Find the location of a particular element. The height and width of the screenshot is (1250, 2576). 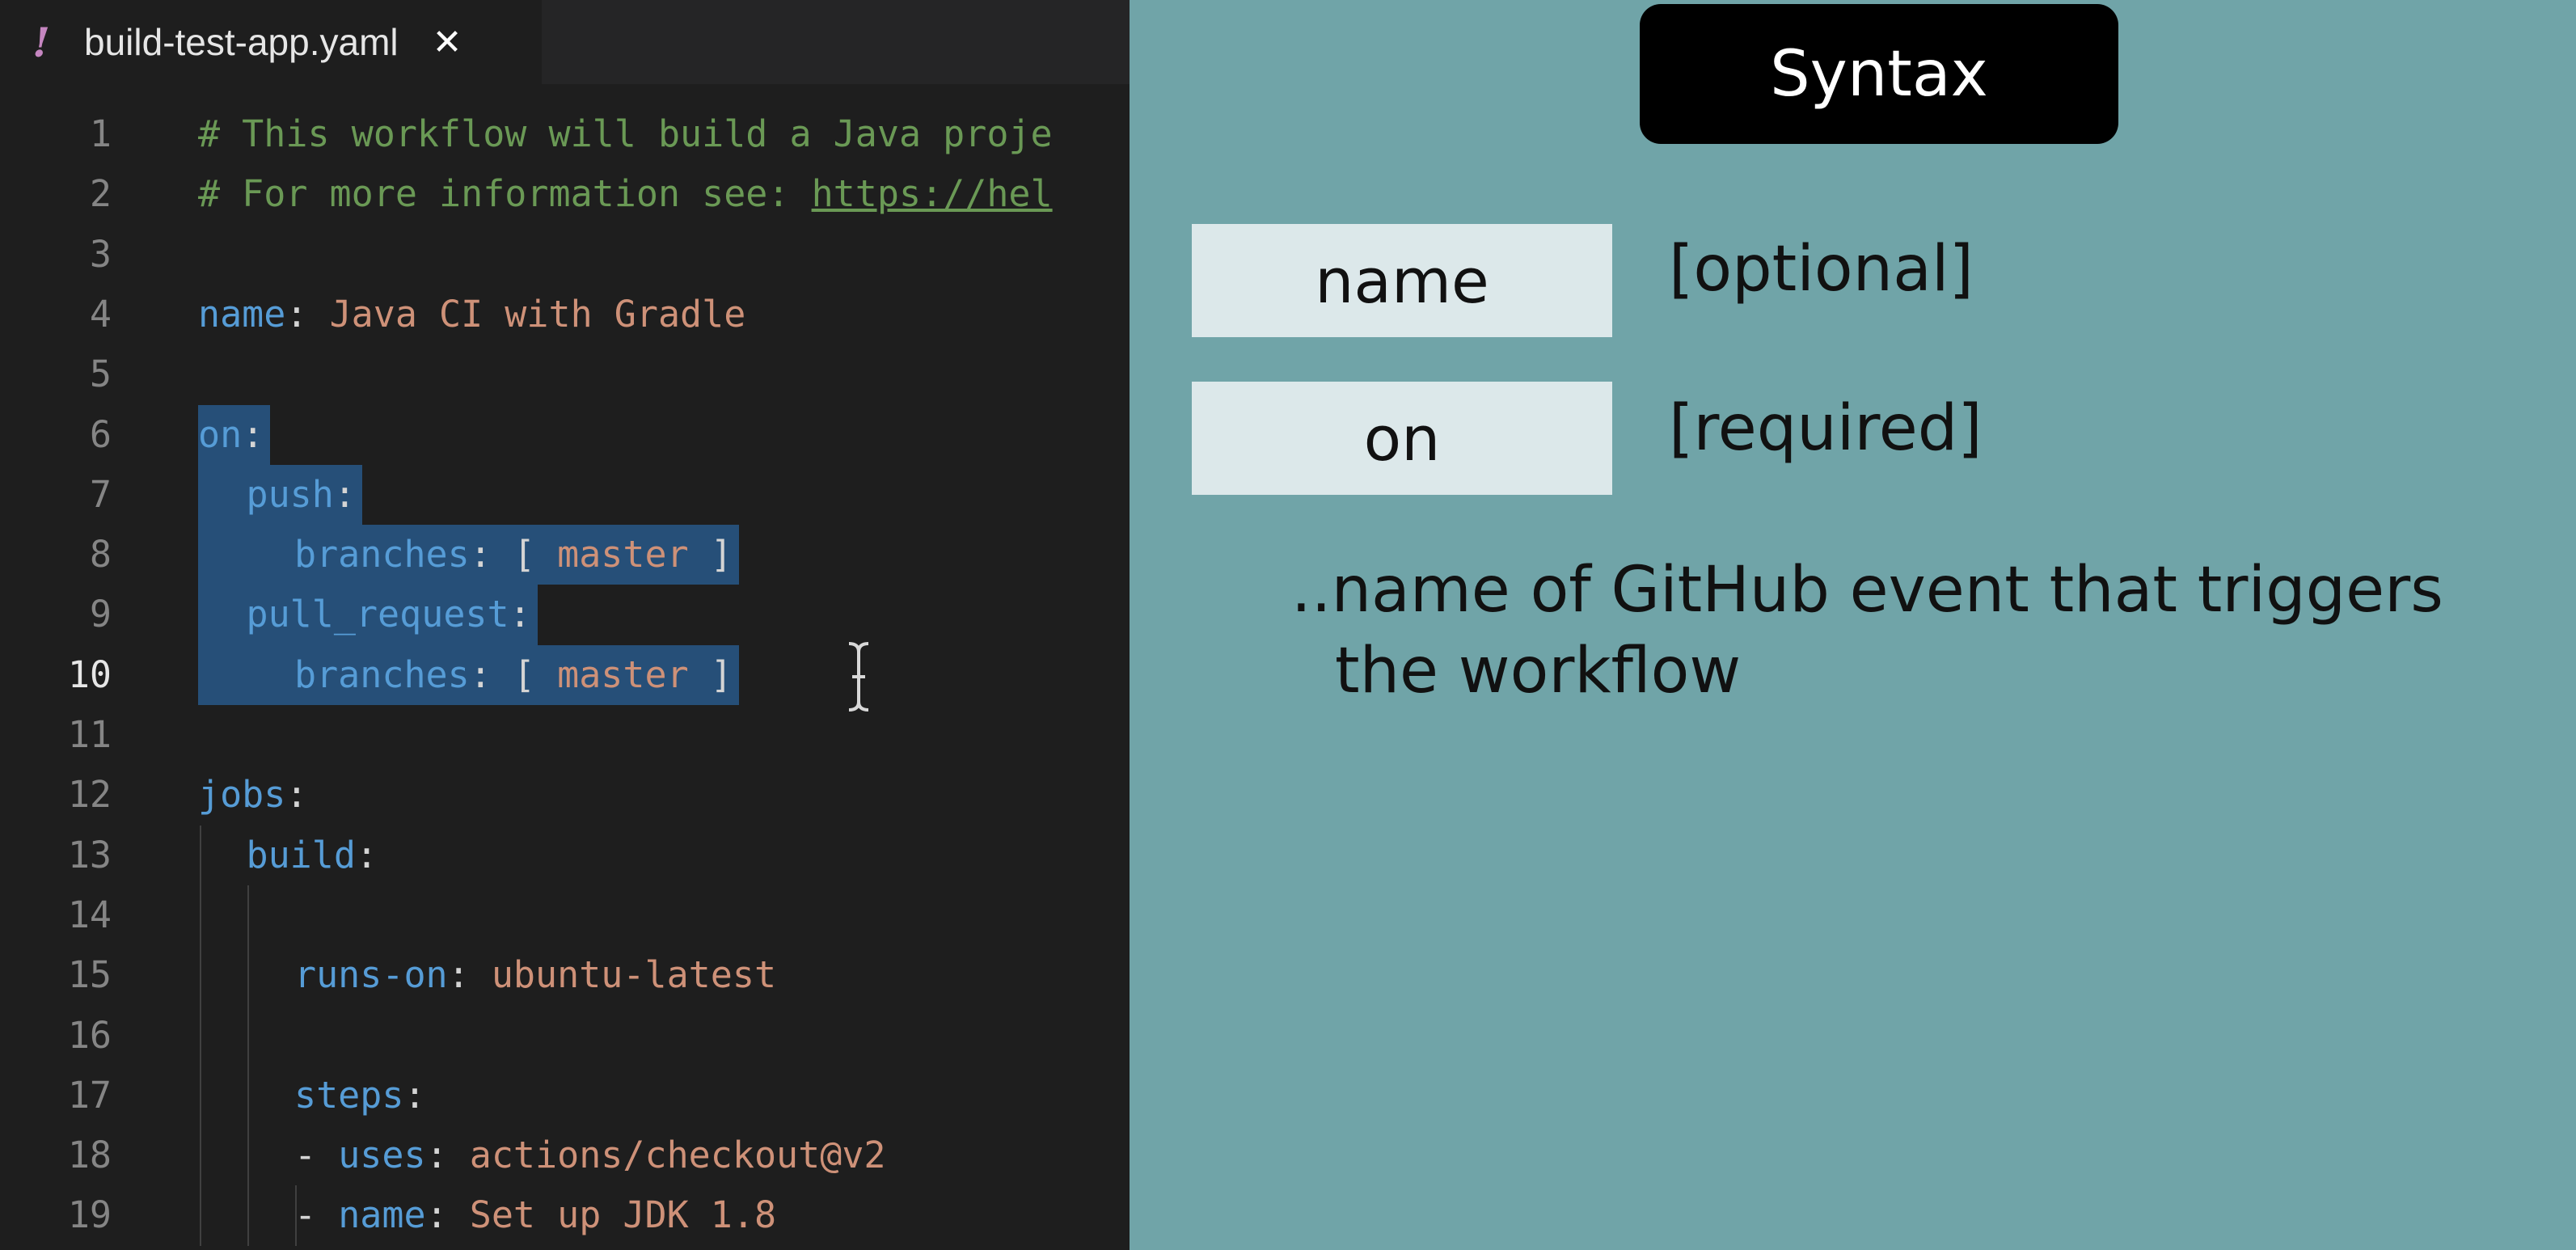

code-line: 8 branches: [ master ] is located at coordinates (565, 555).